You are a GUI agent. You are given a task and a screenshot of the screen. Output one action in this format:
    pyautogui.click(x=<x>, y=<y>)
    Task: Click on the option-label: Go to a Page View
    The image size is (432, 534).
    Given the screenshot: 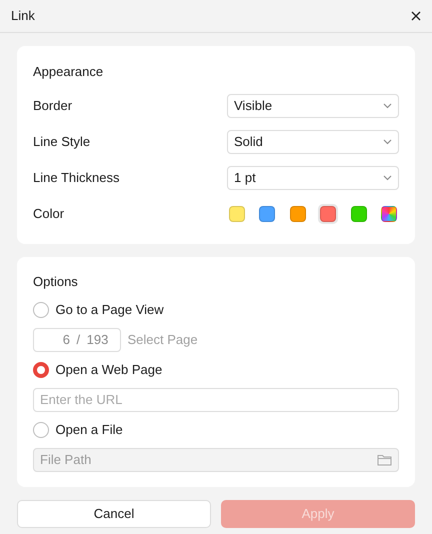 What is the action you would take?
    pyautogui.click(x=110, y=310)
    